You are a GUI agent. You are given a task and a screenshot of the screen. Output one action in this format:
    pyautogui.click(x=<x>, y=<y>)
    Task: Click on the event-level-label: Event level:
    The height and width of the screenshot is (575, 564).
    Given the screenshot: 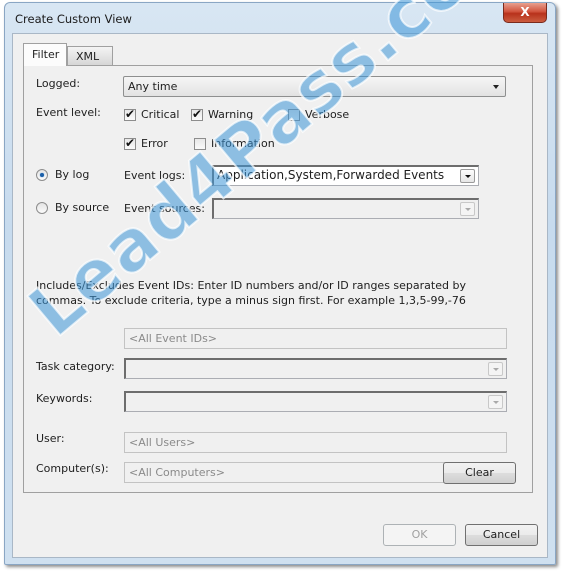 What is the action you would take?
    pyautogui.click(x=68, y=112)
    